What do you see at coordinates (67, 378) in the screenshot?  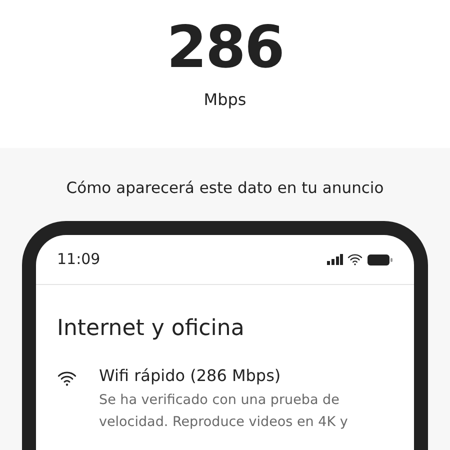 I see `wifi-icon` at bounding box center [67, 378].